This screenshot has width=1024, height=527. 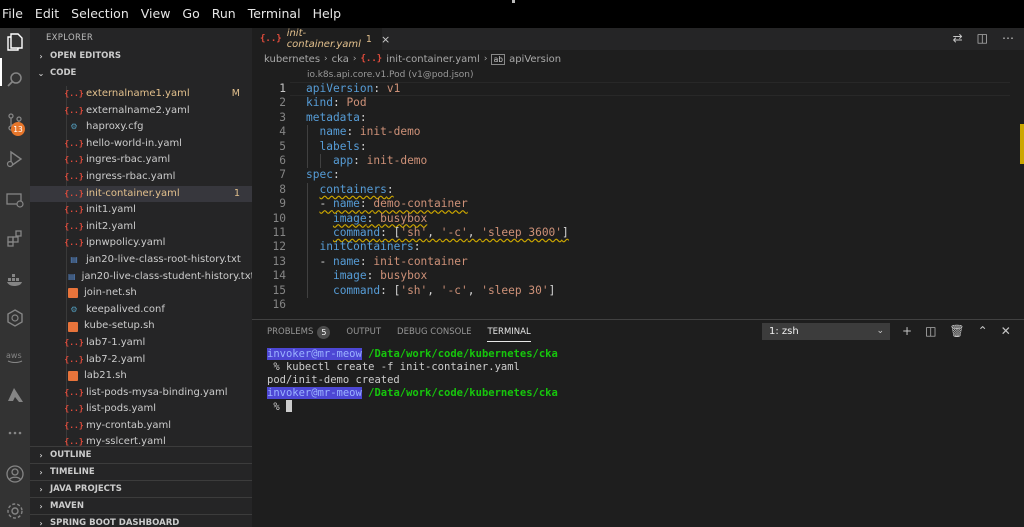 What do you see at coordinates (141, 127) in the screenshot?
I see `file-item: ⚙ haproxy.cfg` at bounding box center [141, 127].